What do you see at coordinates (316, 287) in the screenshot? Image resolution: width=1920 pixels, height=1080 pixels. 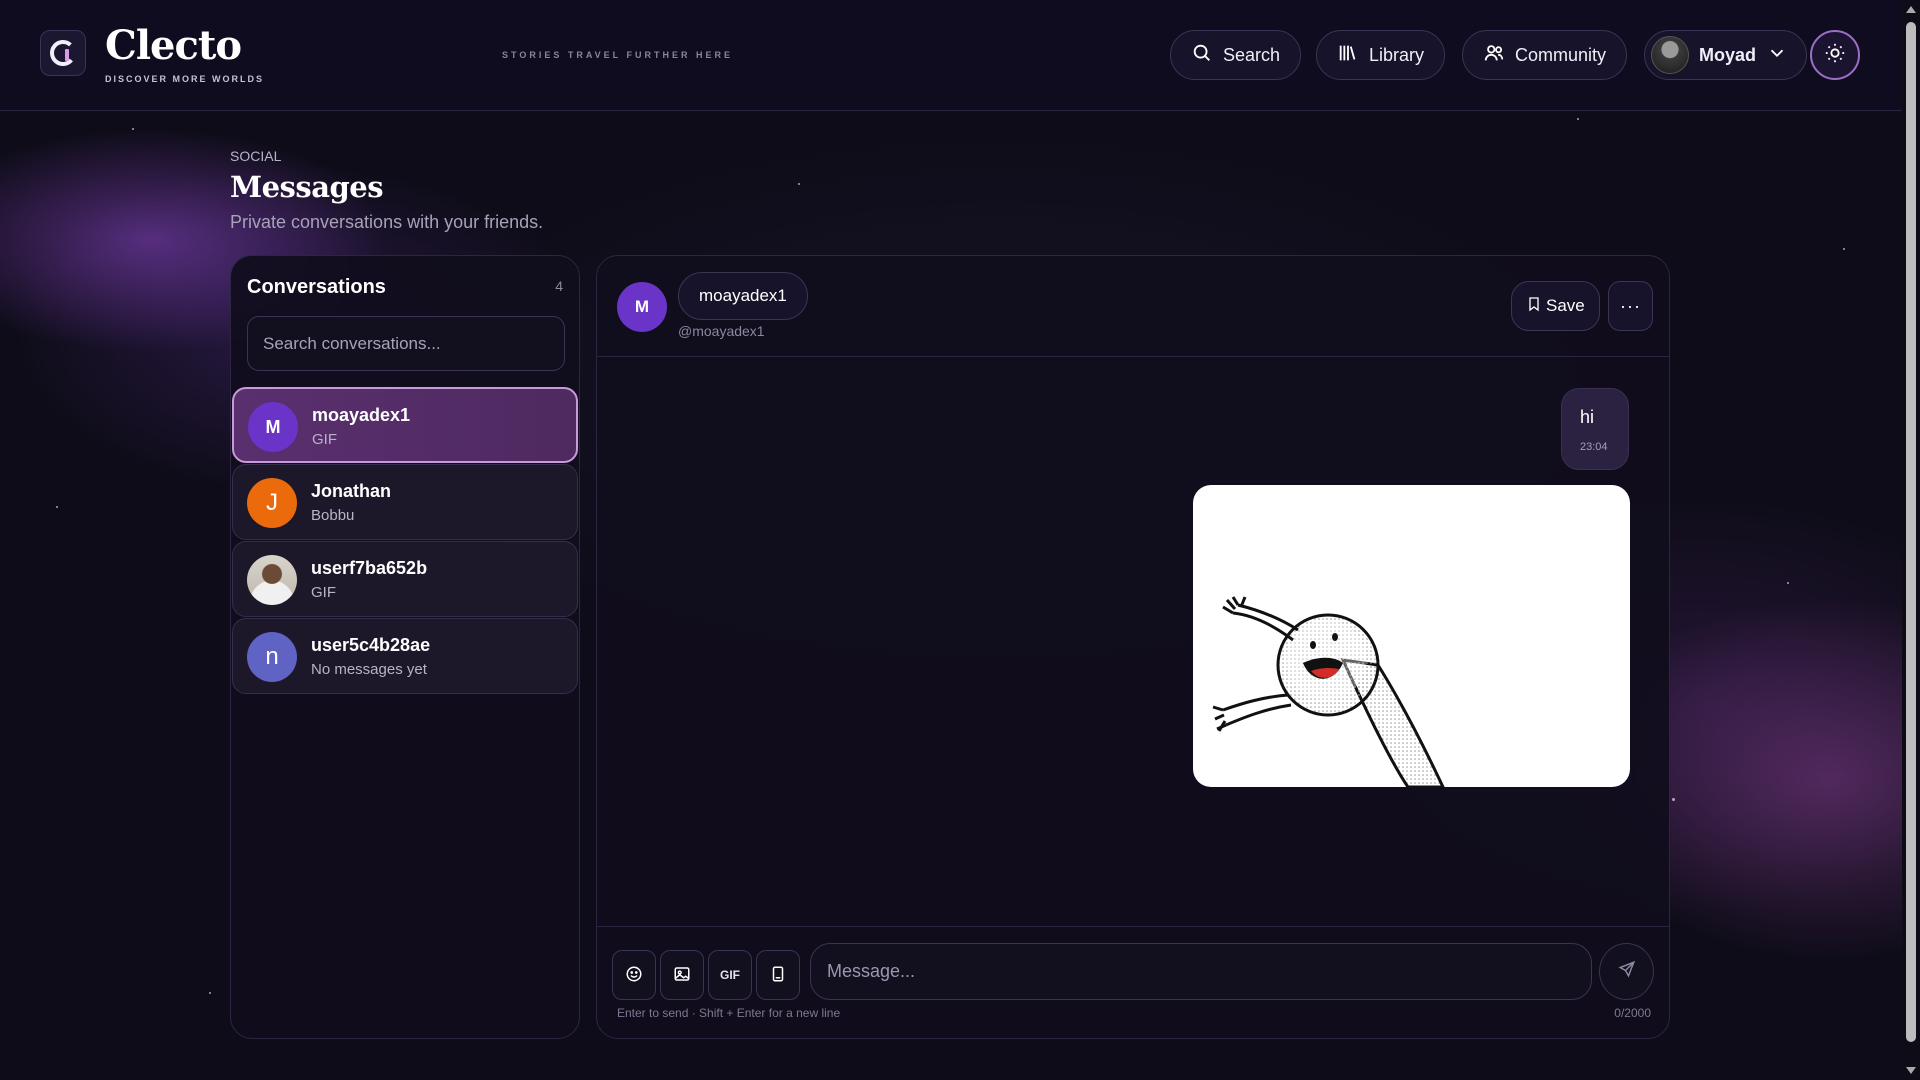 I see `conversations-title: Conversations` at bounding box center [316, 287].